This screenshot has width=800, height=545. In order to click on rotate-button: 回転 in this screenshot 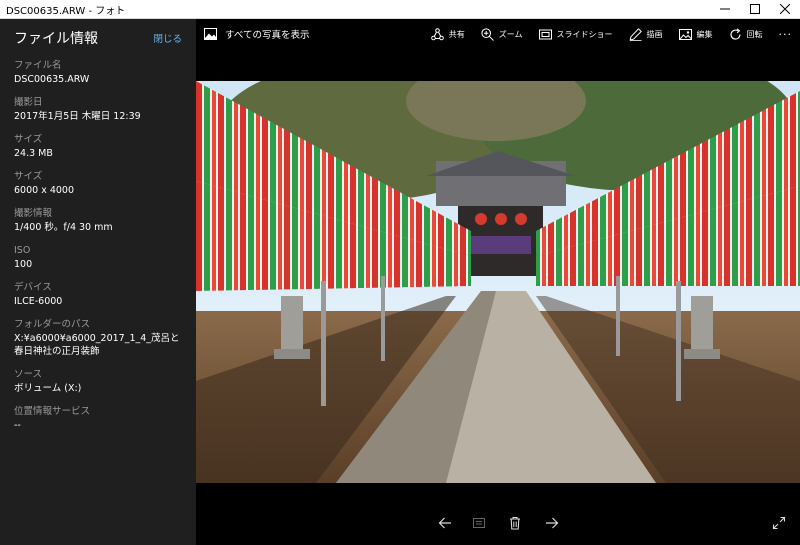, I will do `click(746, 34)`.